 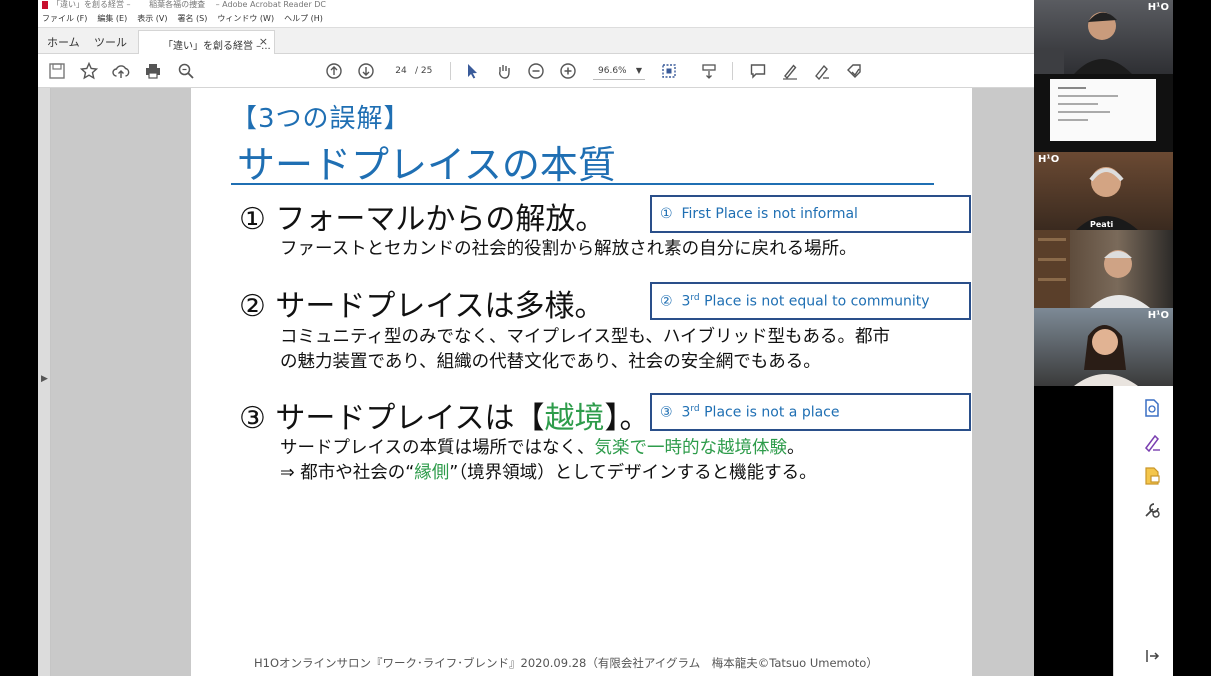 What do you see at coordinates (1152, 656) in the screenshot?
I see `collapse-pane-arrow-icon` at bounding box center [1152, 656].